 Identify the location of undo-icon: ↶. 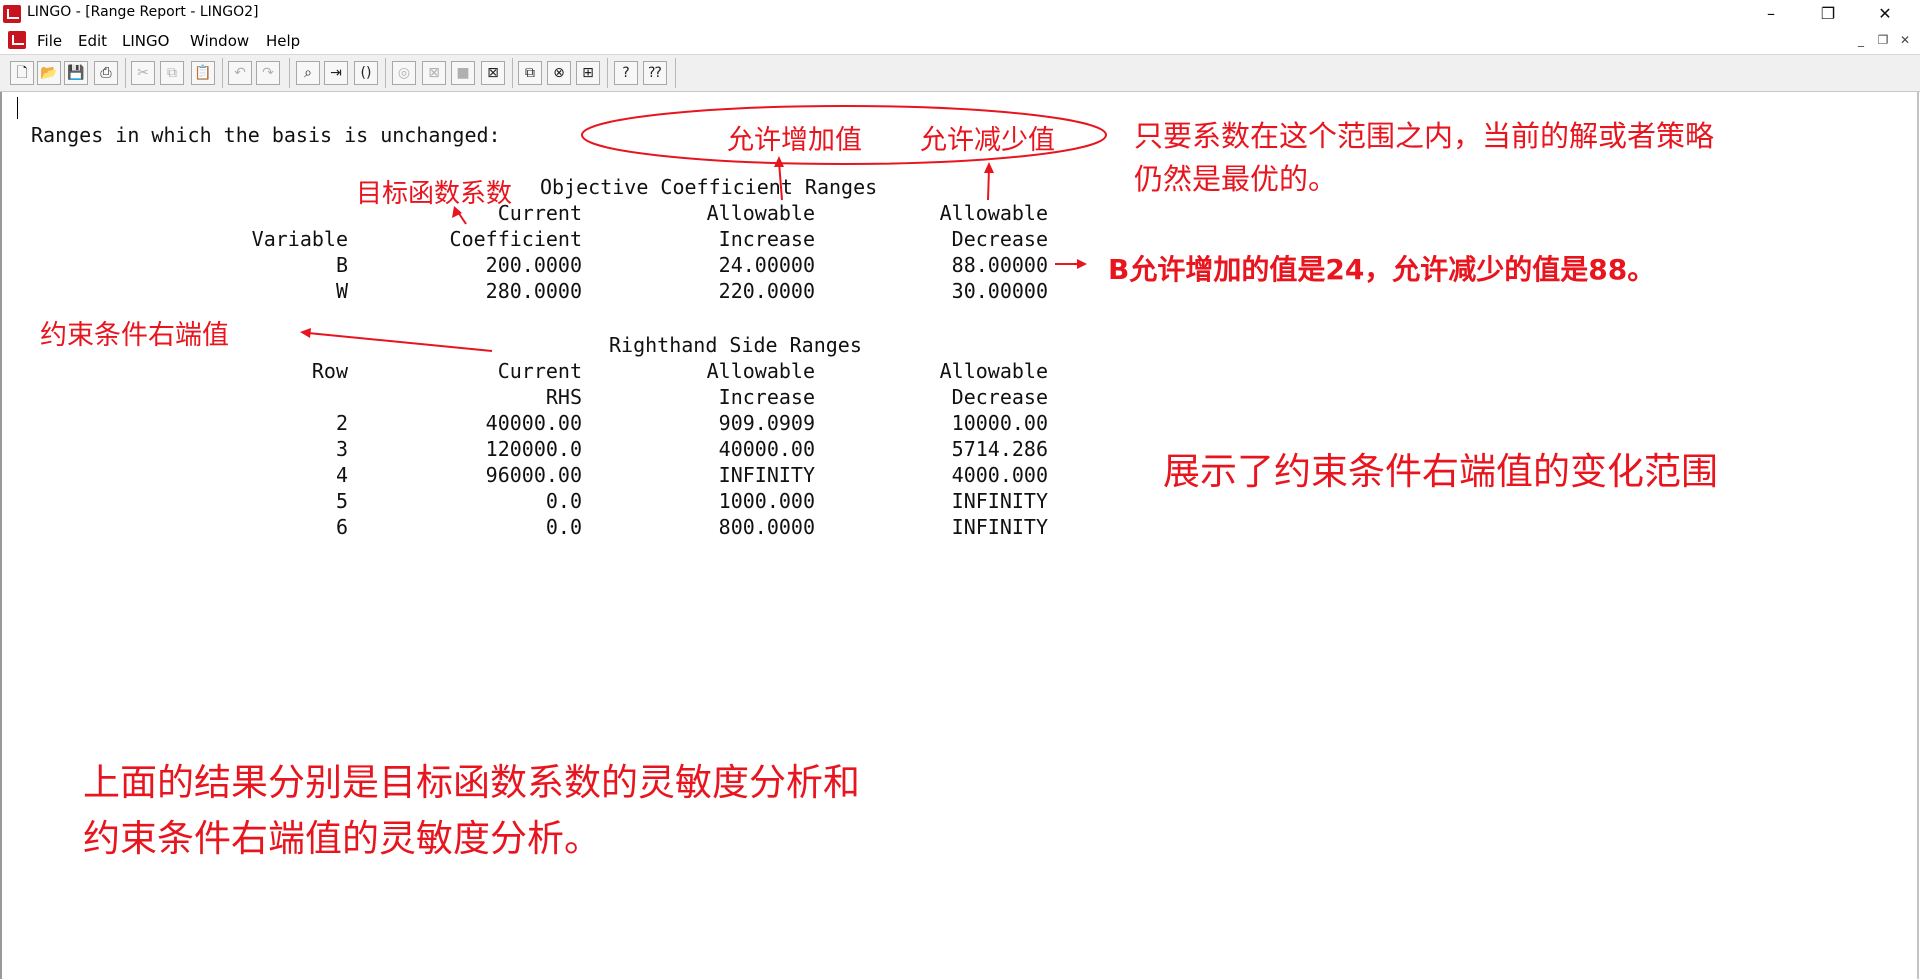
(240, 73).